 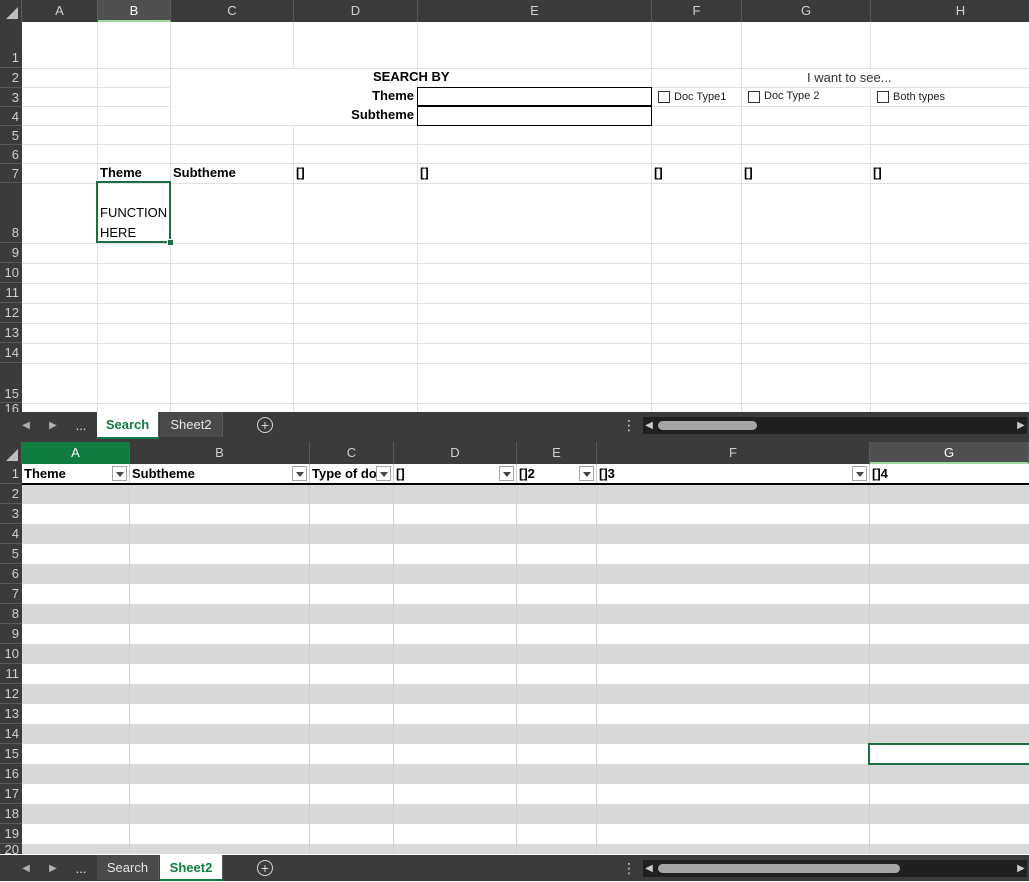 What do you see at coordinates (534, 96) in the screenshot?
I see `theme-search-input` at bounding box center [534, 96].